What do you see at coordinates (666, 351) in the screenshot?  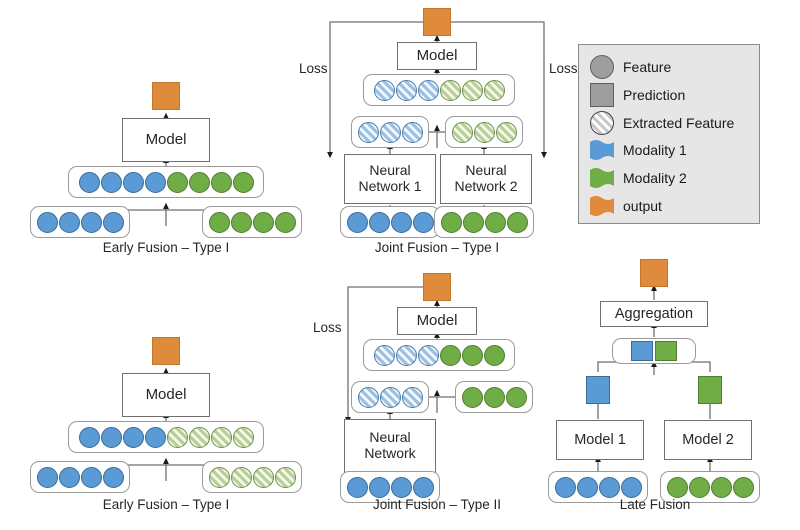 I see `prediction-square-modality2` at bounding box center [666, 351].